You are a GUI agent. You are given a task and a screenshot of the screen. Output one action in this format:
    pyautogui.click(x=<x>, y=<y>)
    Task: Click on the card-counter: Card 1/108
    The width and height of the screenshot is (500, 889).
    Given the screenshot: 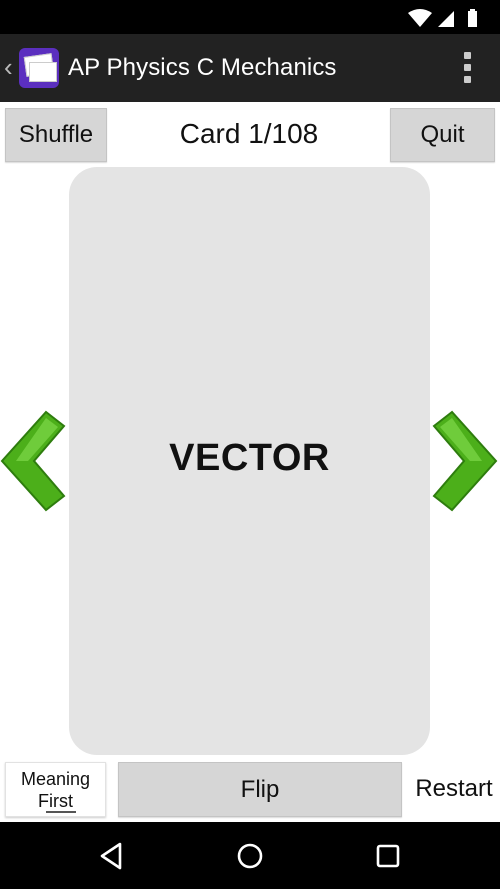 What is the action you would take?
    pyautogui.click(x=249, y=133)
    